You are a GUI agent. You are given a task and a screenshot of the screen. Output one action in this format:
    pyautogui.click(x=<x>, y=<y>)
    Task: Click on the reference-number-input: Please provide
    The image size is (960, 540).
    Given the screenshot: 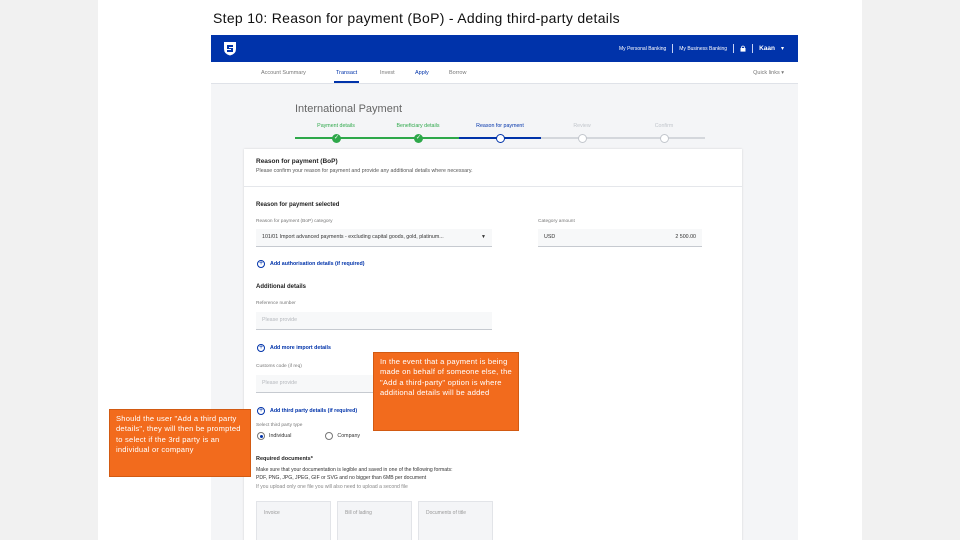 What is the action you would take?
    pyautogui.click(x=374, y=321)
    